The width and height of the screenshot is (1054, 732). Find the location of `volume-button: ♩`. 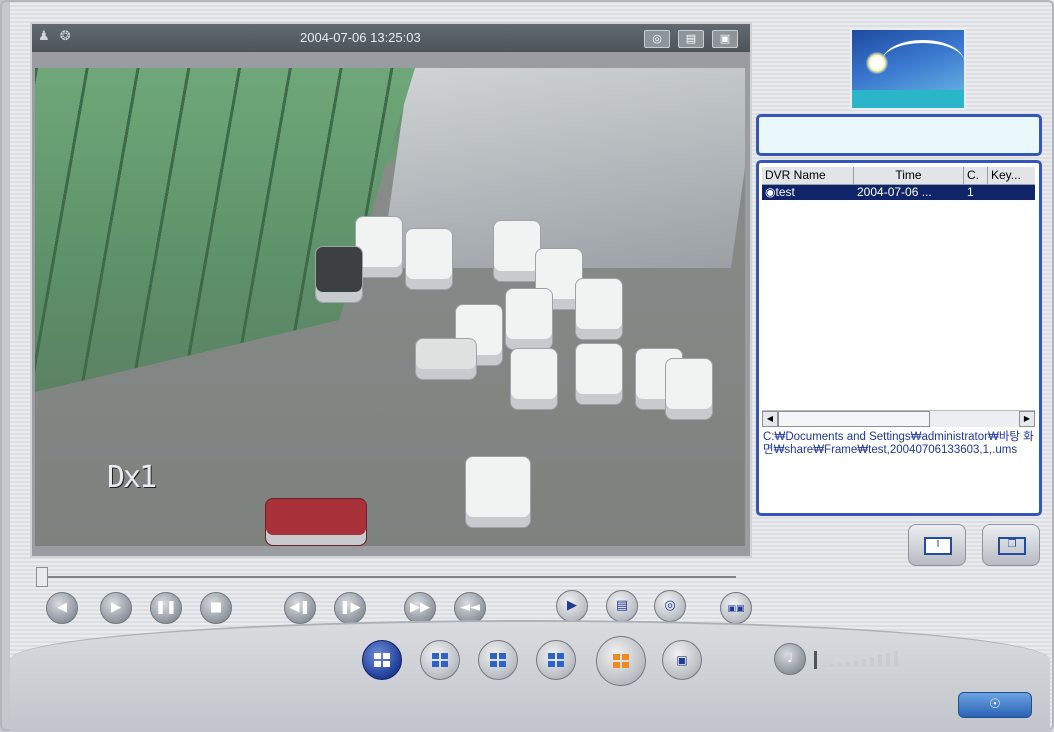

volume-button: ♩ is located at coordinates (790, 659).